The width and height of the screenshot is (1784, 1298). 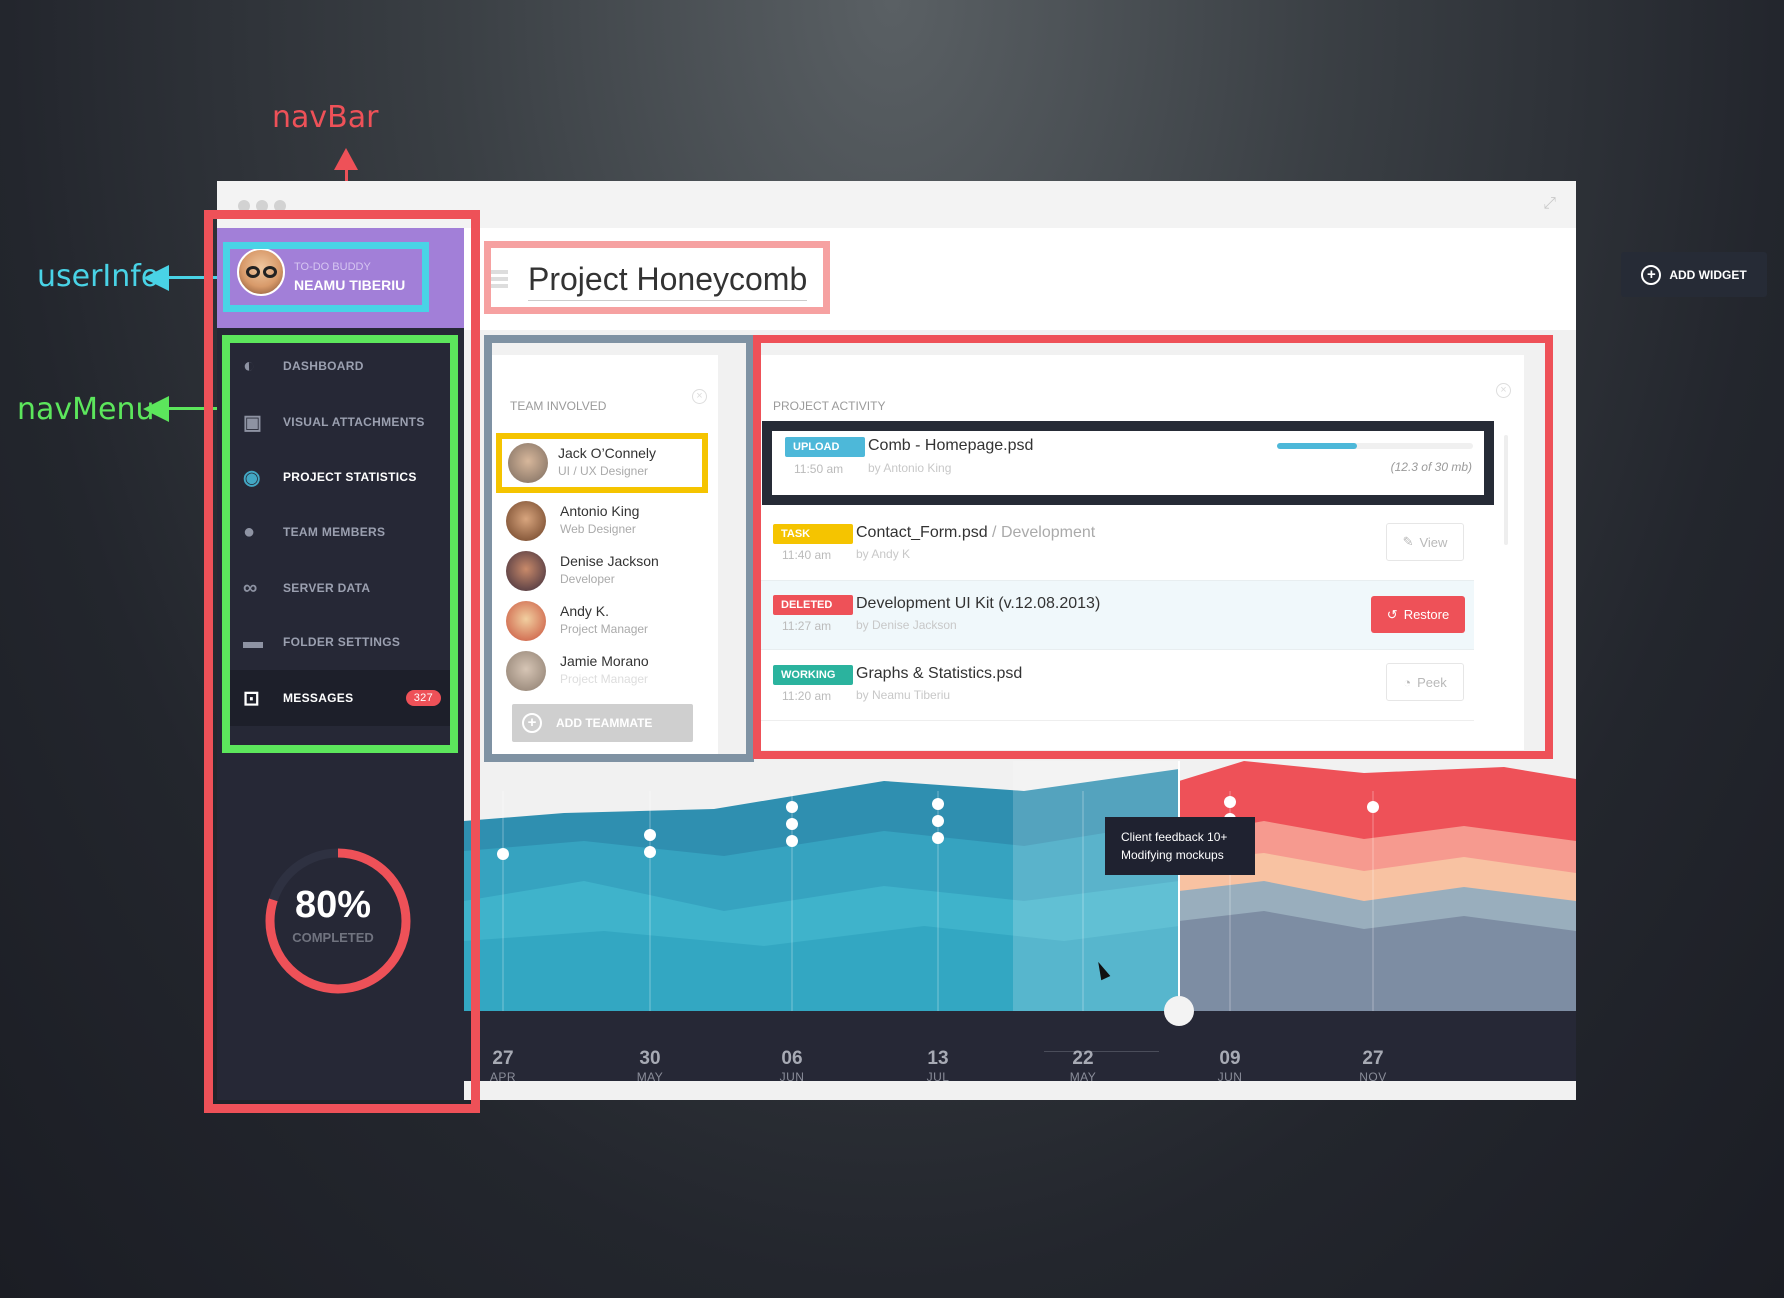 What do you see at coordinates (1230, 1058) in the screenshot?
I see `tick-day: 09` at bounding box center [1230, 1058].